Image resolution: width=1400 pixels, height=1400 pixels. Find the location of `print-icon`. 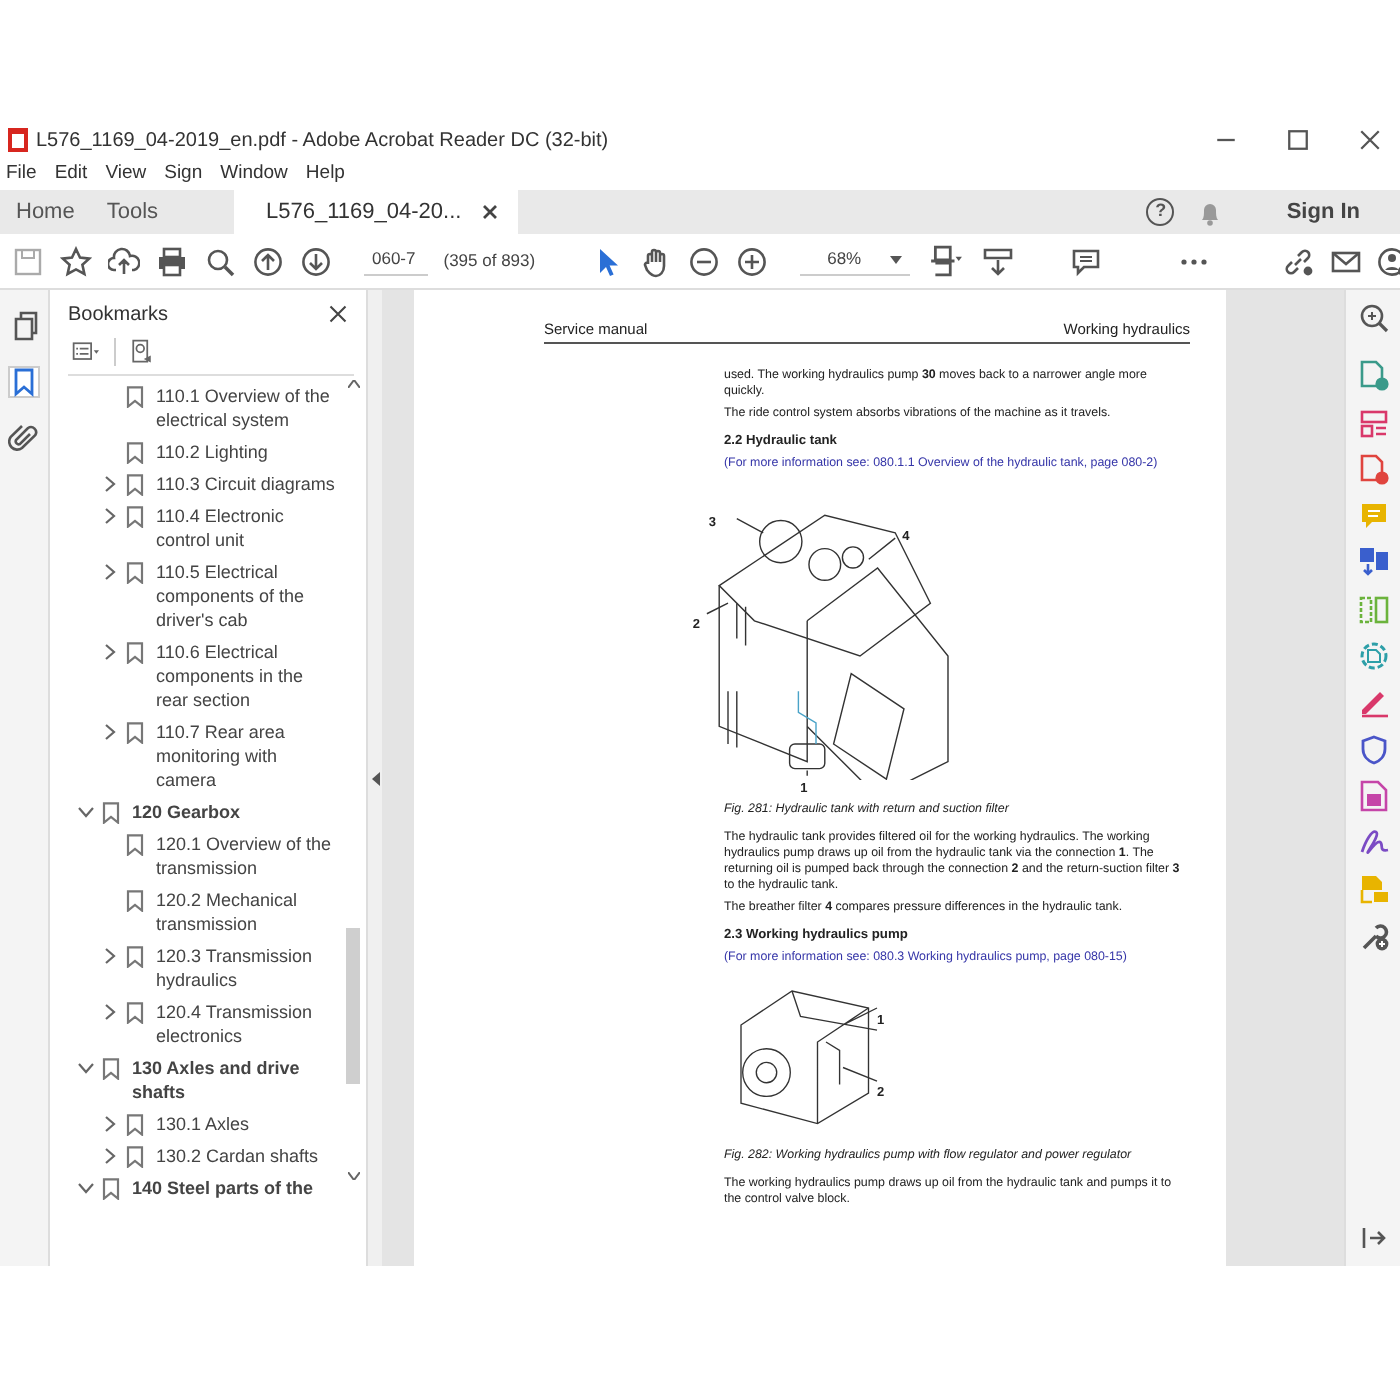

print-icon is located at coordinates (172, 261).